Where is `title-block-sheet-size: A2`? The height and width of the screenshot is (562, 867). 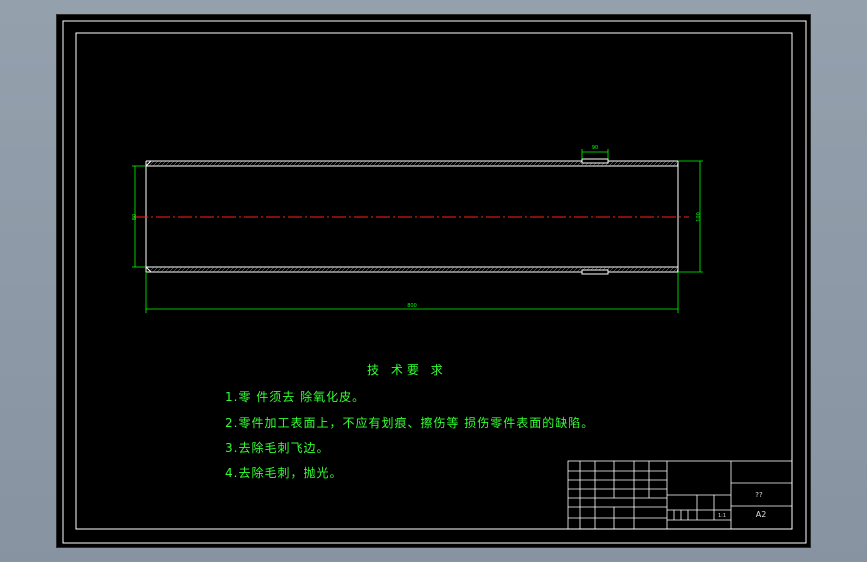 title-block-sheet-size: A2 is located at coordinates (761, 514).